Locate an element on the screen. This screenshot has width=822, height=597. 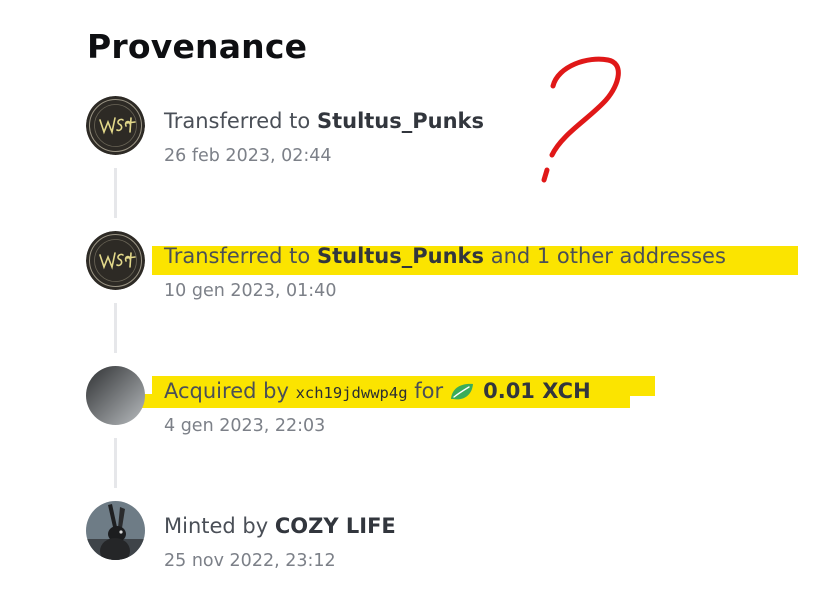
chia-leaf-icon is located at coordinates (462, 391).